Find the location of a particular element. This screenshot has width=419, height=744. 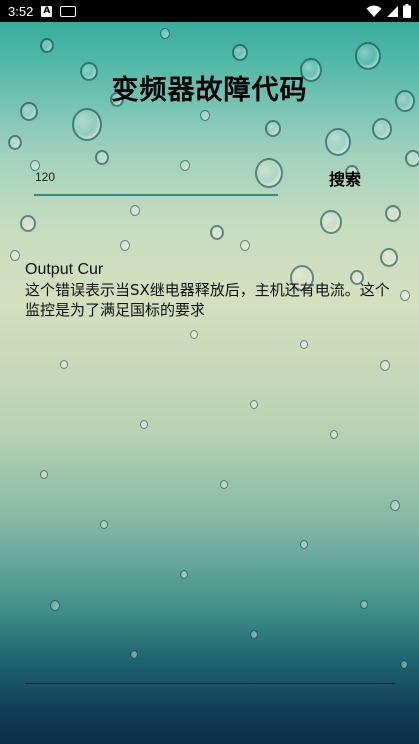

status-time: 3:52 is located at coordinates (21, 11).